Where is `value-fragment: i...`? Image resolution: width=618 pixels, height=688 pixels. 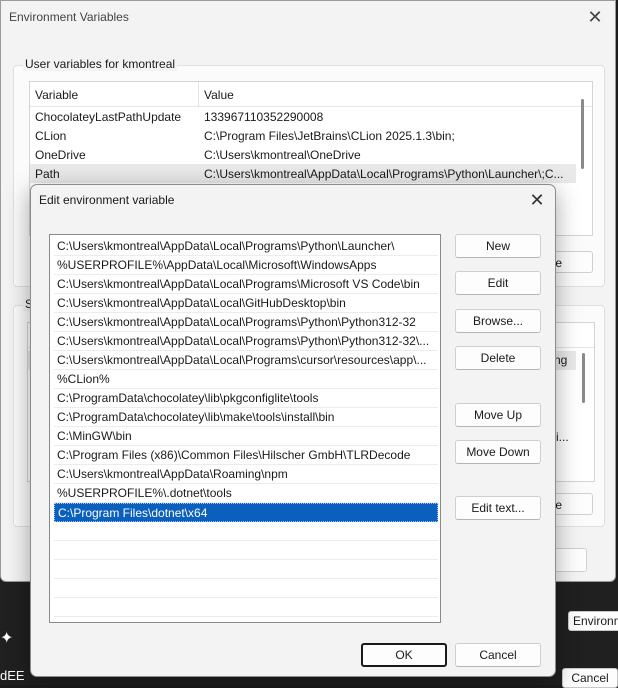 value-fragment: i... is located at coordinates (562, 437).